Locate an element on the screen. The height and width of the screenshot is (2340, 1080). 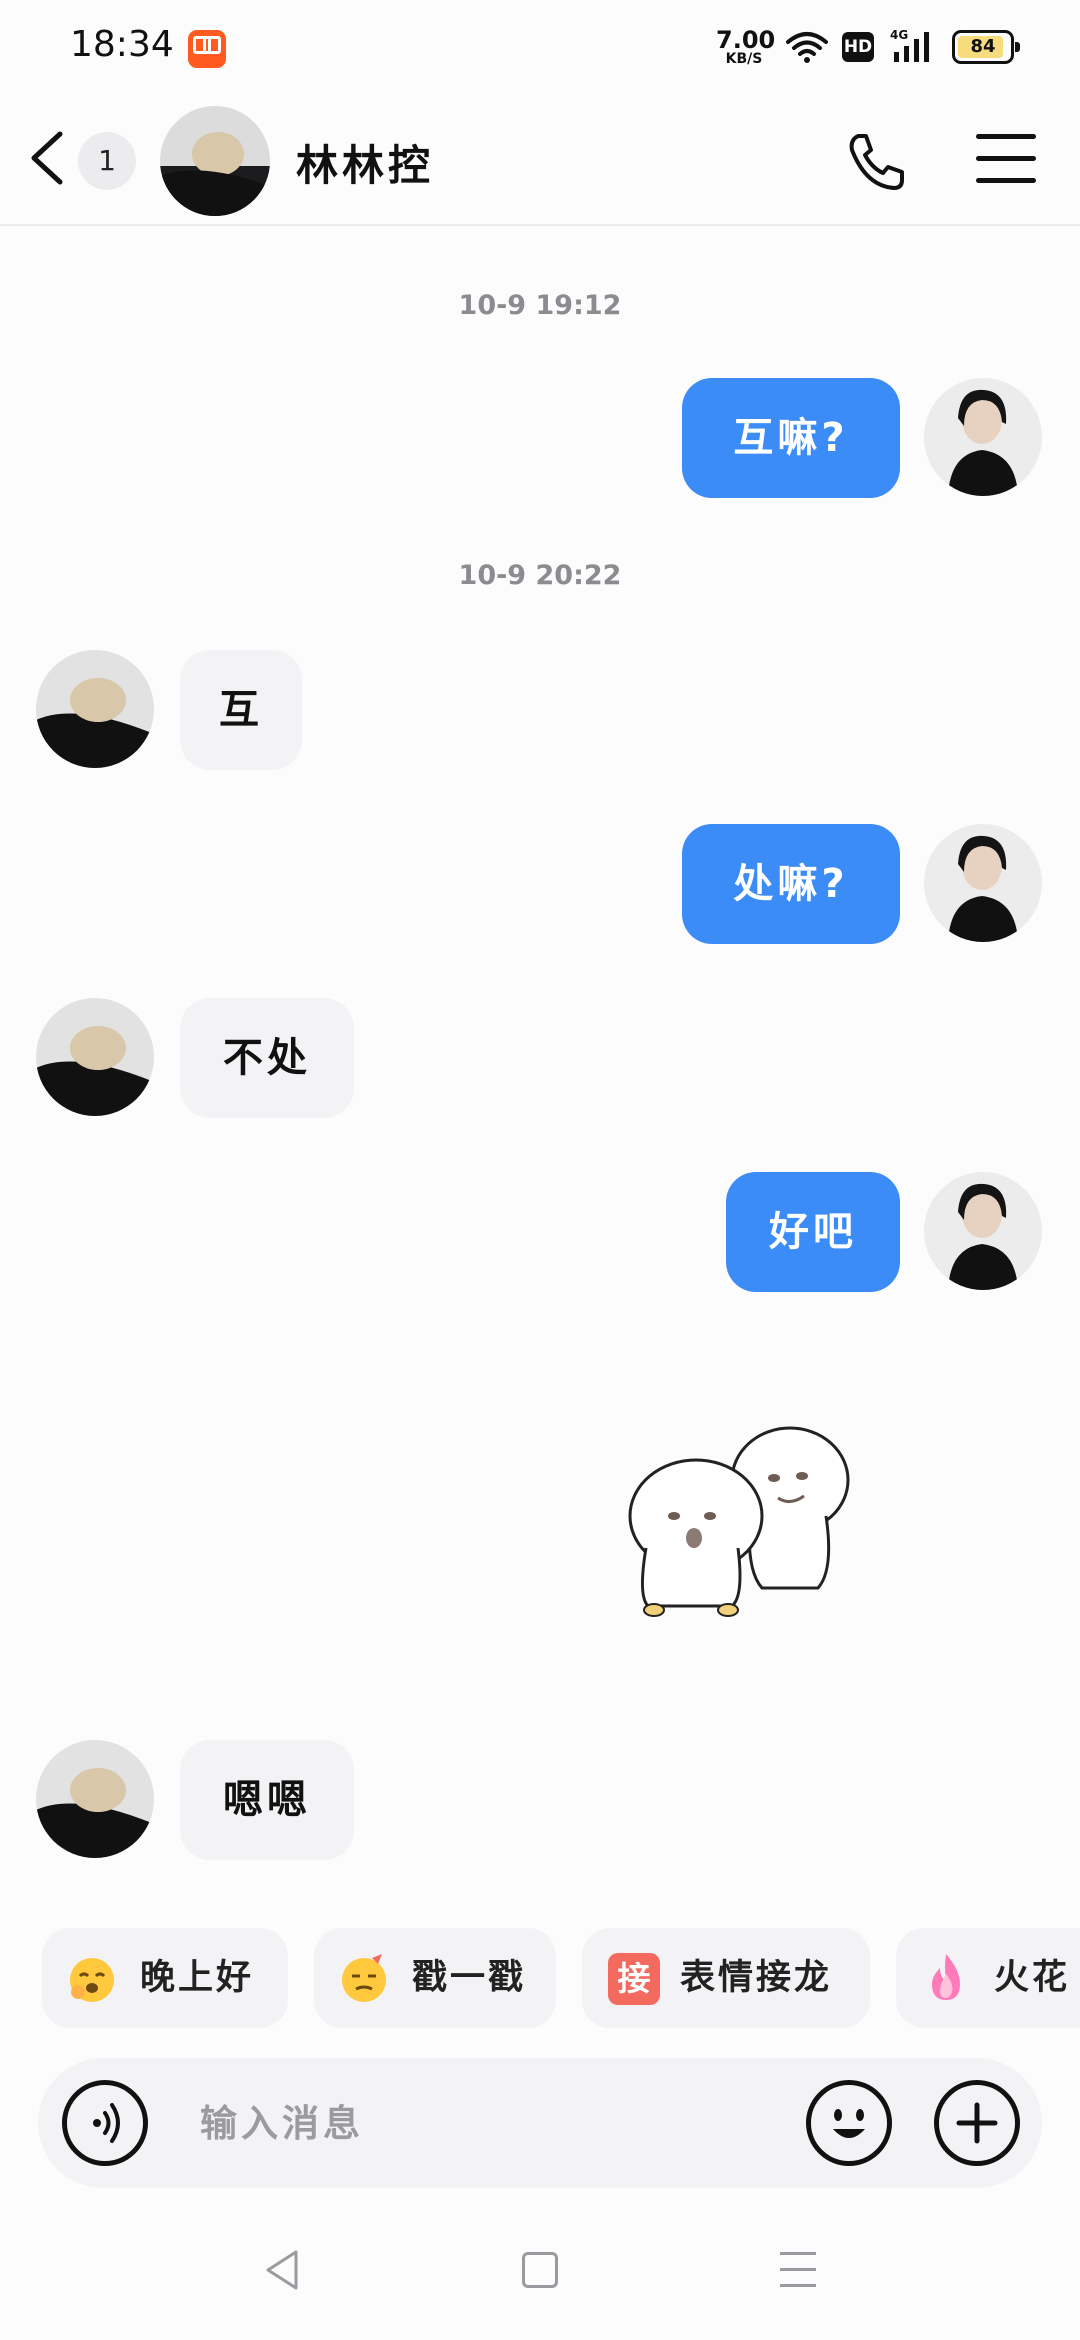
sticker-chain-icon: 接 is located at coordinates (634, 1979).